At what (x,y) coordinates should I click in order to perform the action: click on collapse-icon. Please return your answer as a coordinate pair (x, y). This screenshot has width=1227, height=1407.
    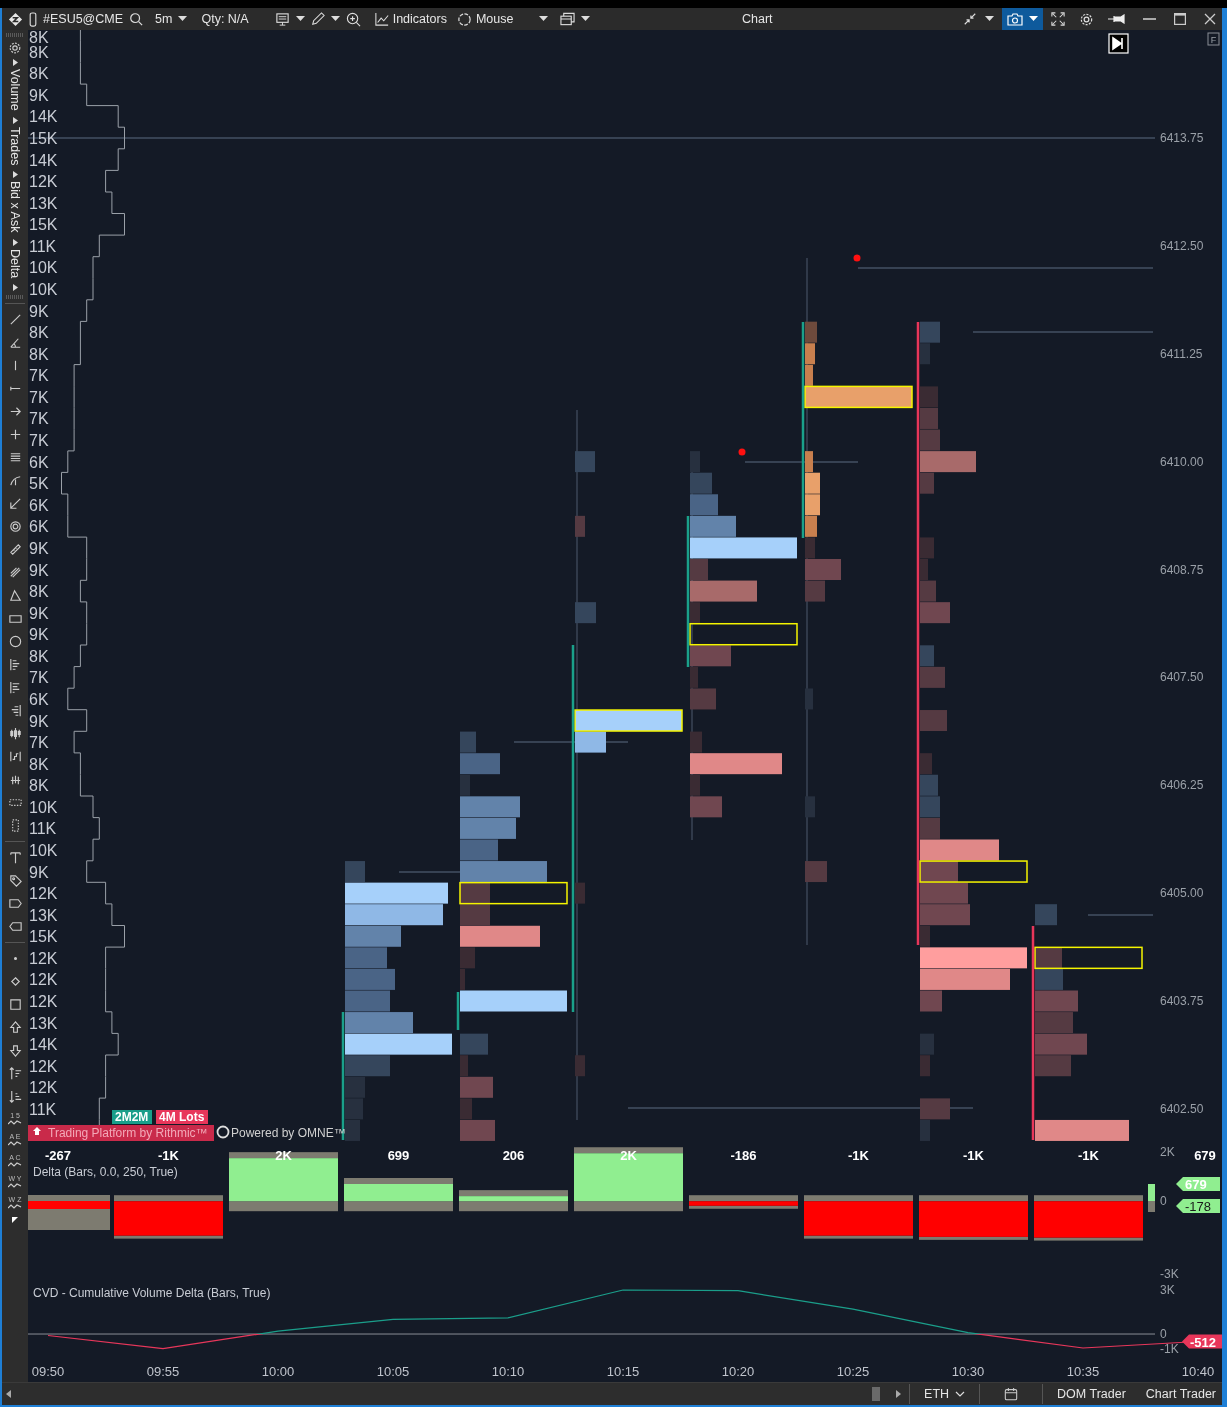
    Looking at the image, I should click on (970, 19).